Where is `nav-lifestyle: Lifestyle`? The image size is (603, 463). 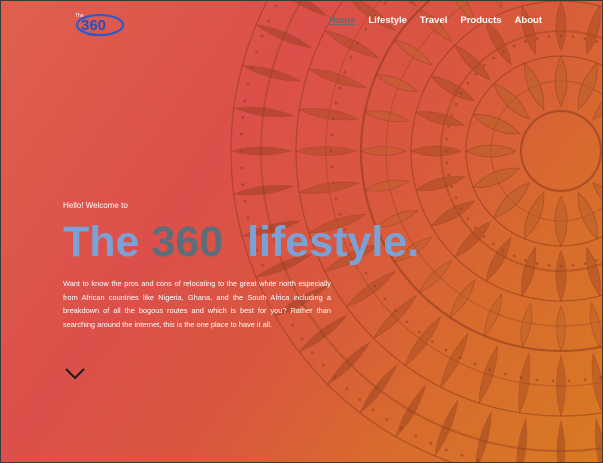
nav-lifestyle: Lifestyle is located at coordinates (387, 20).